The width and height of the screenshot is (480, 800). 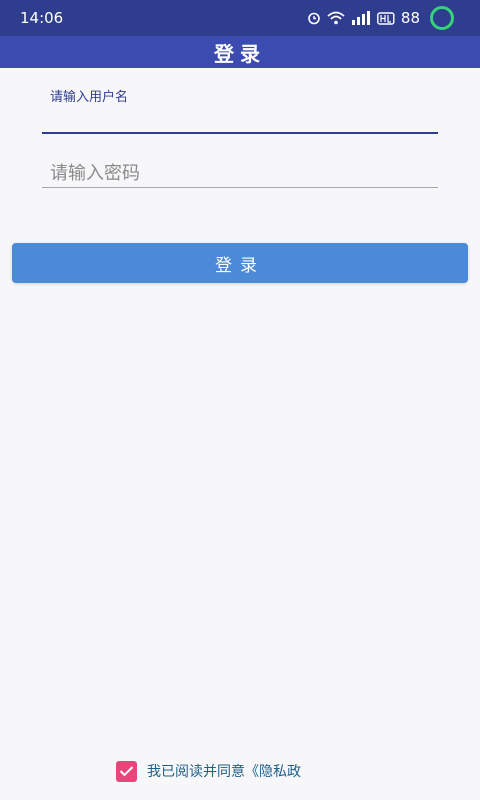 What do you see at coordinates (240, 187) in the screenshot?
I see `password-underline` at bounding box center [240, 187].